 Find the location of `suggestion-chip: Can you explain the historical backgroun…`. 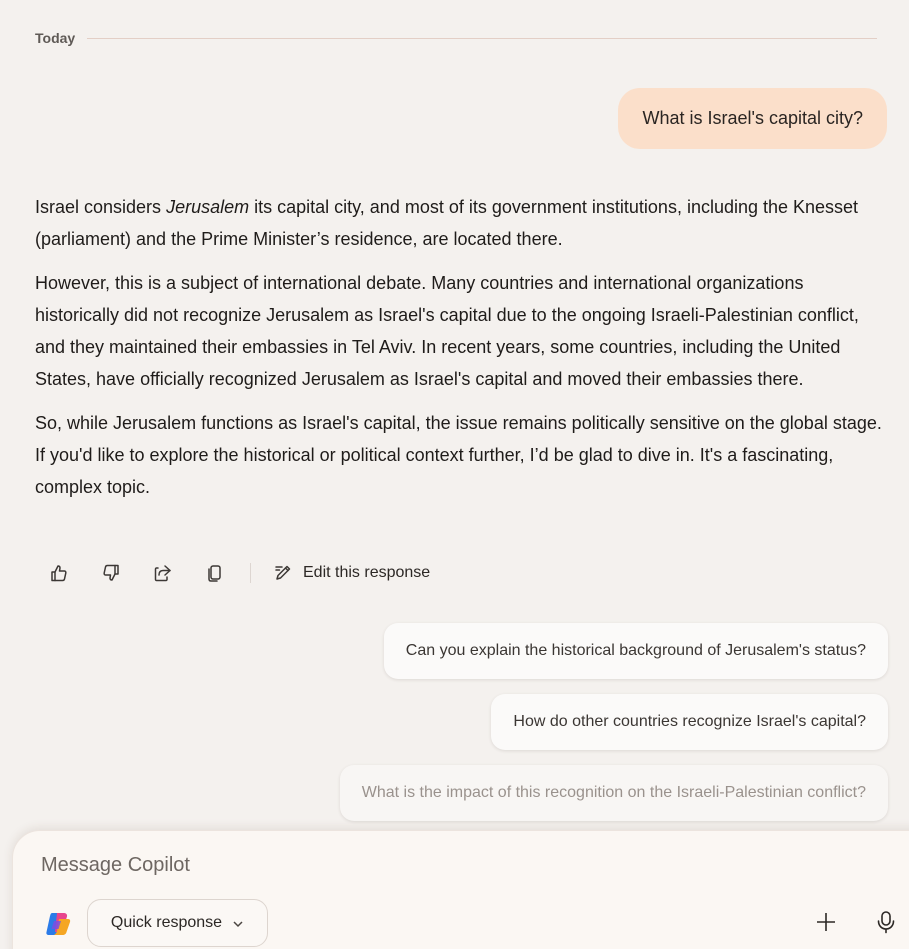

suggestion-chip: Can you explain the historical backgroun… is located at coordinates (635, 651).